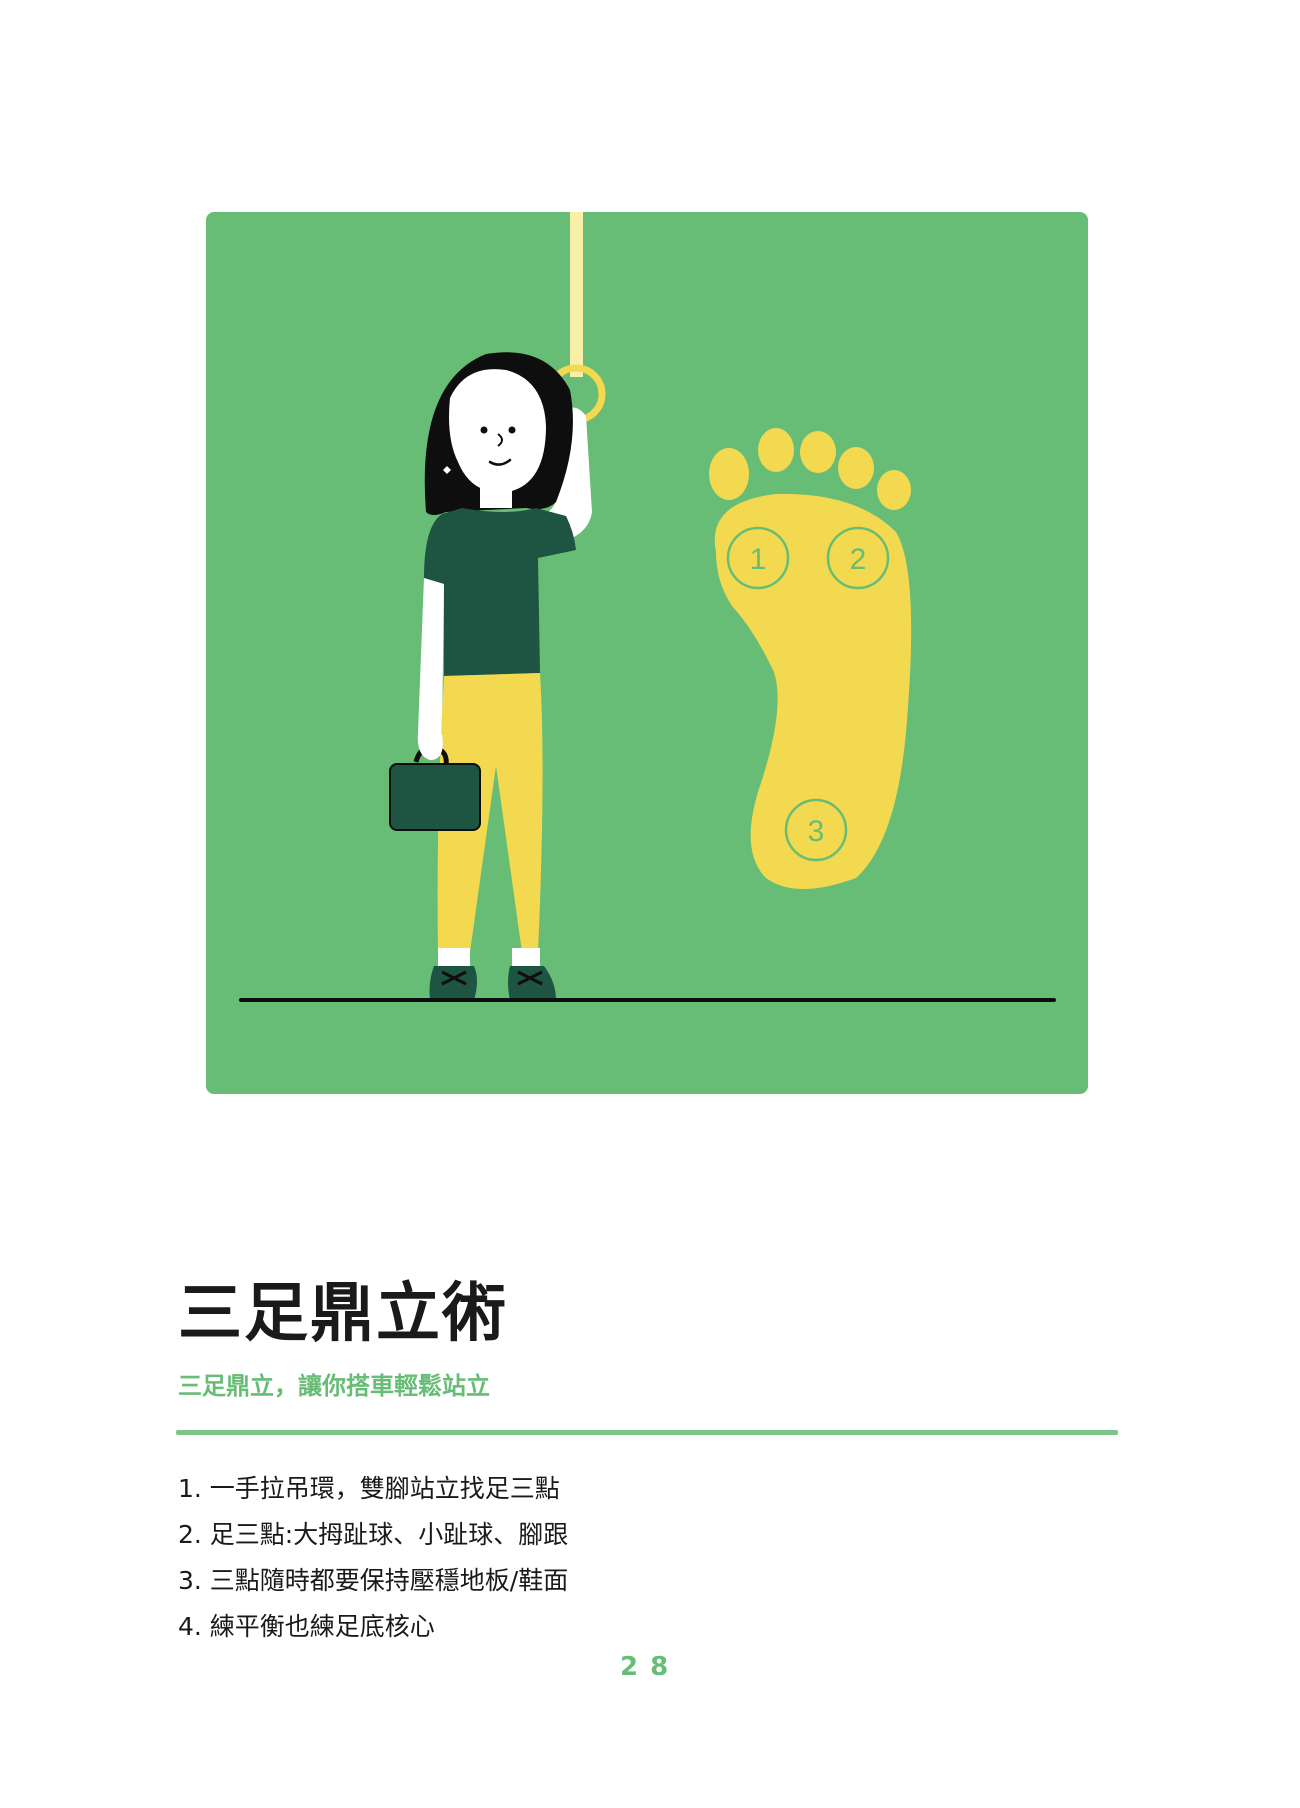  What do you see at coordinates (500, 592) in the screenshot?
I see `shirt` at bounding box center [500, 592].